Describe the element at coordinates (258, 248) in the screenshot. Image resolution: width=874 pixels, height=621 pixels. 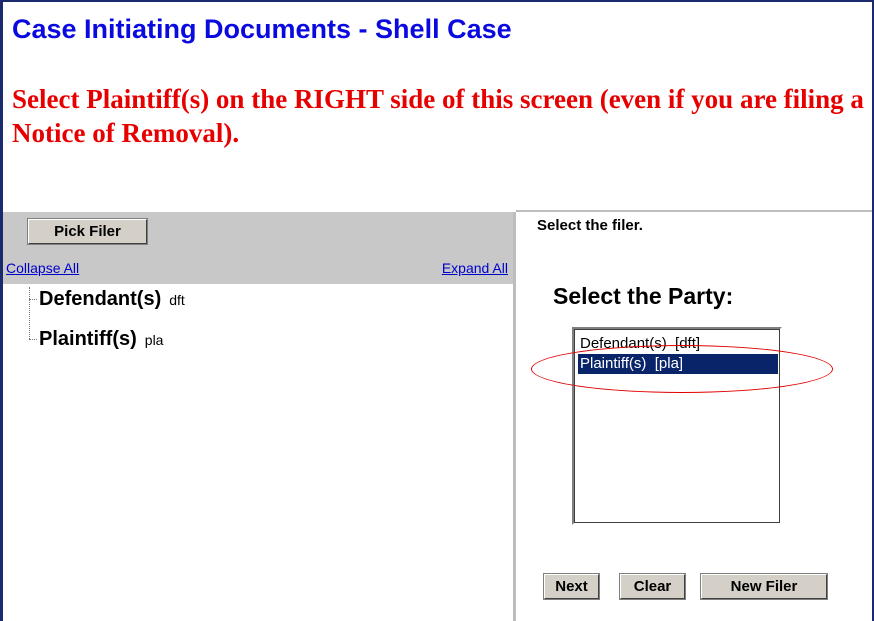
I see `filer-tree-toolbar: Pick Filer Collapse All Expand All` at that location.